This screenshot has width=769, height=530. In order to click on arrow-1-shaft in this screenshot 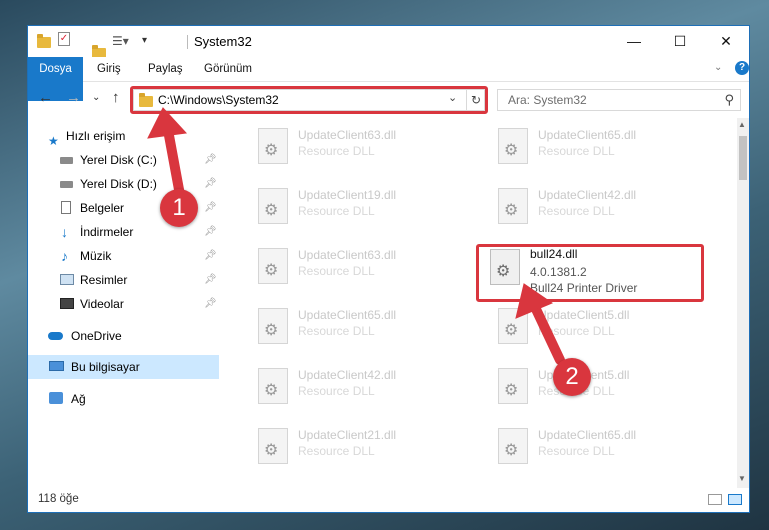, I will do `click(174, 162)`.